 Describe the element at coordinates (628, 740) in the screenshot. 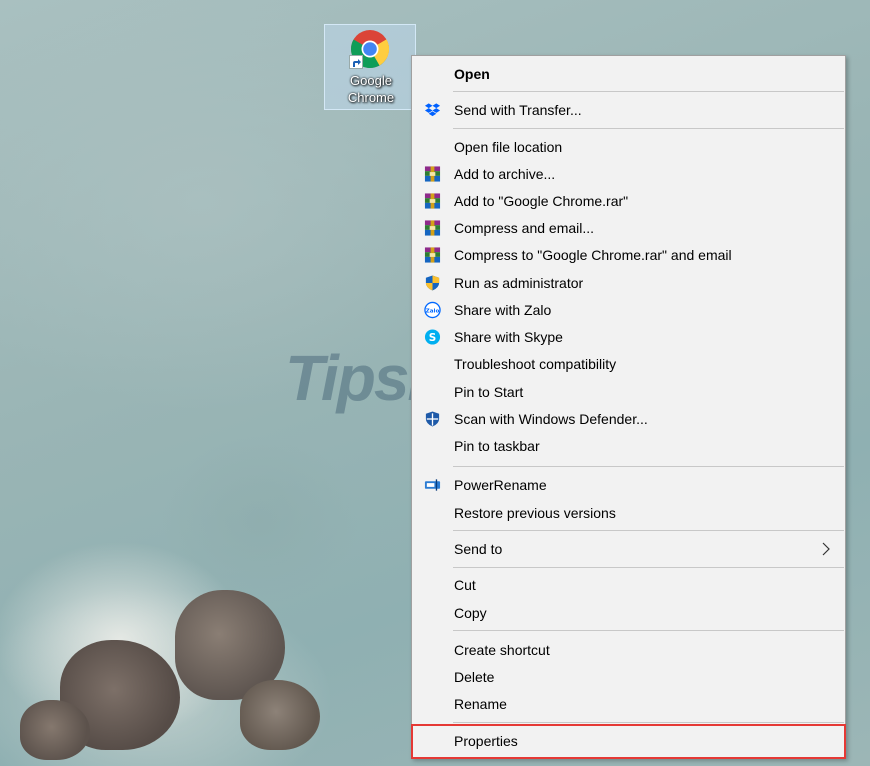

I see `menu-item-properties: Properties` at that location.